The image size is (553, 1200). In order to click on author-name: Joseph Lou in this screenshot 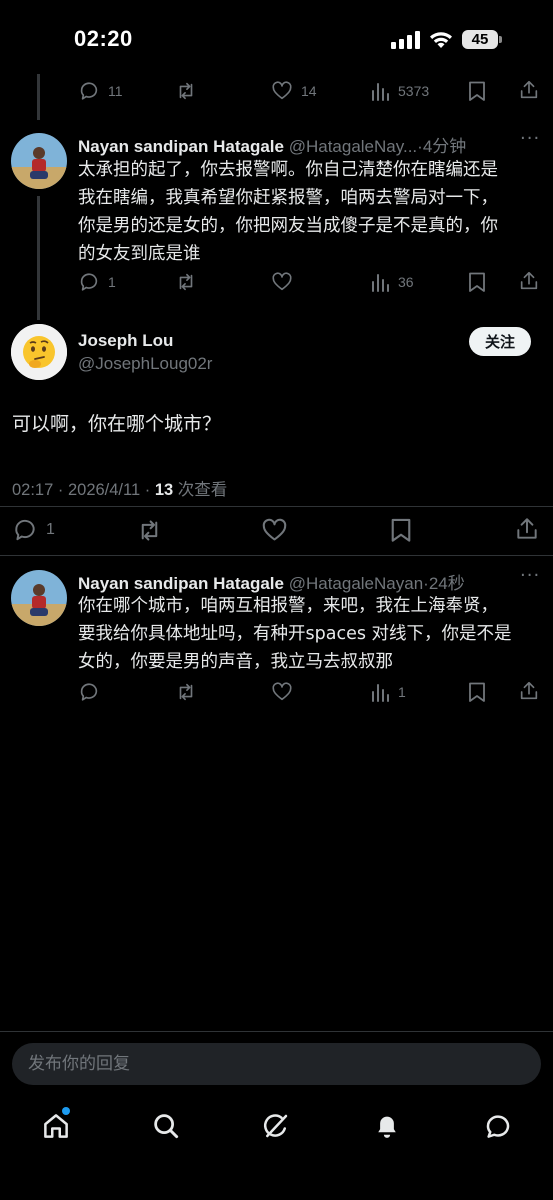, I will do `click(125, 341)`.